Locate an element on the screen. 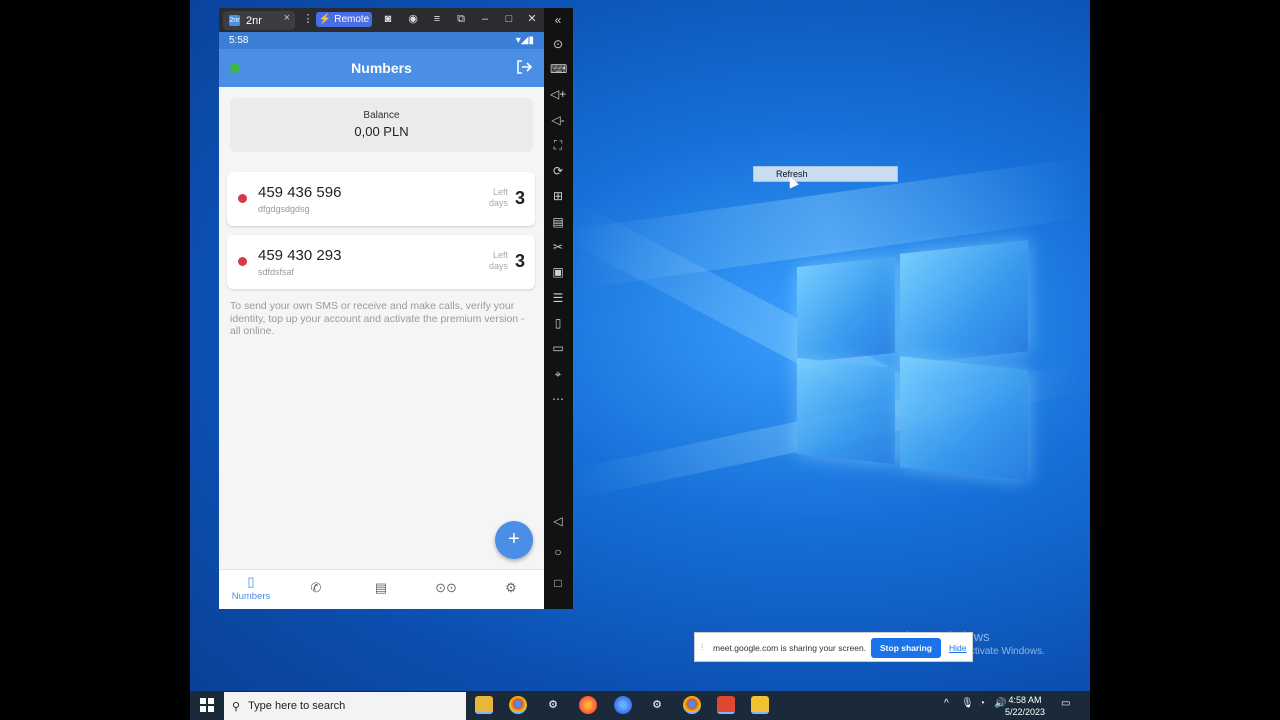 The height and width of the screenshot is (720, 1280). android-status-bar: 5:58 ▾◢▮ is located at coordinates (381, 40).